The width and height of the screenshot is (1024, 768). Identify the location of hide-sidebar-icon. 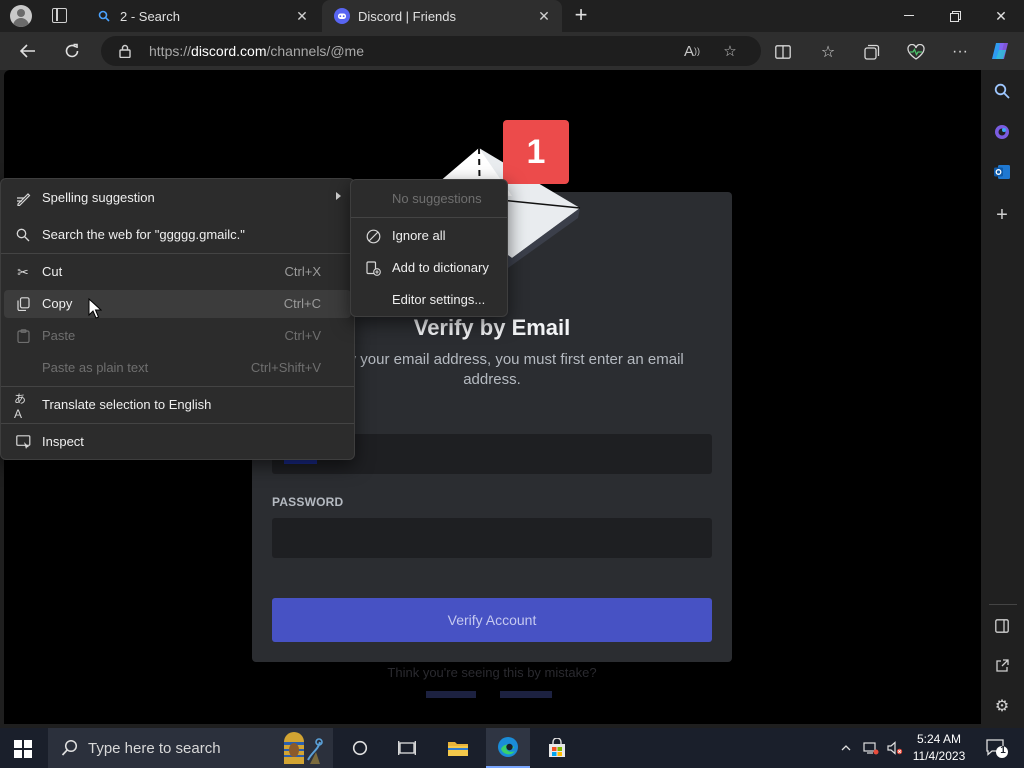
(1002, 626).